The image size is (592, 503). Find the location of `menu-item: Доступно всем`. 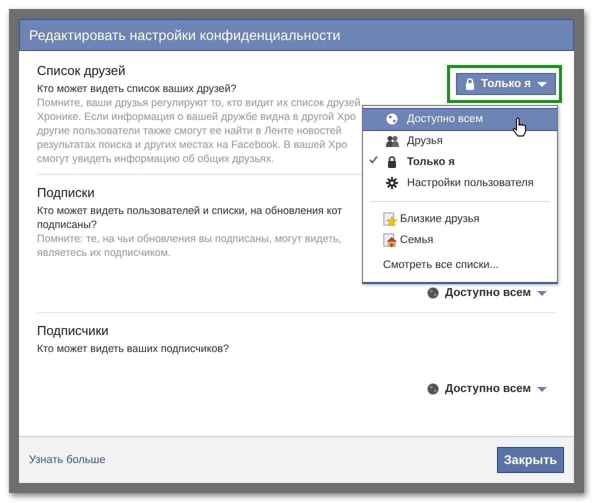

menu-item: Доступно всем is located at coordinates (460, 119).